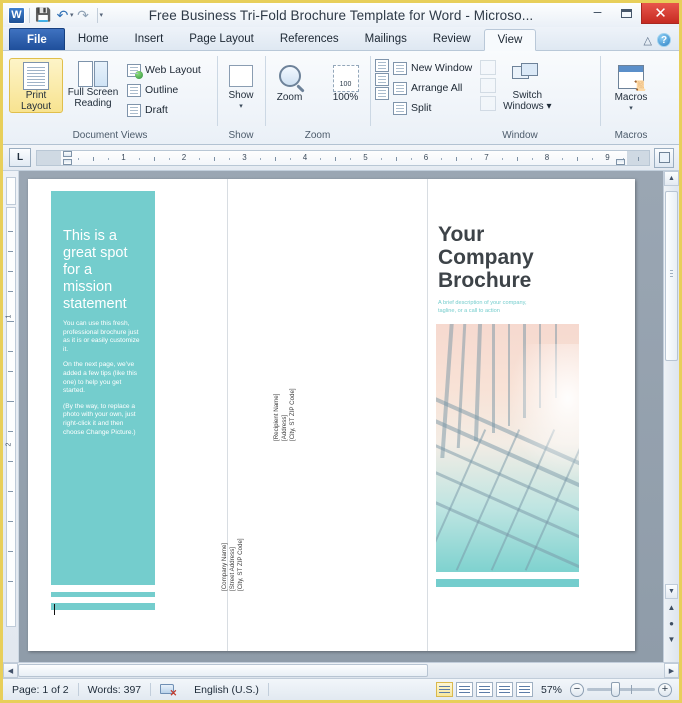 This screenshot has width=682, height=703. I want to click on zoom-level: 57%, so click(551, 690).